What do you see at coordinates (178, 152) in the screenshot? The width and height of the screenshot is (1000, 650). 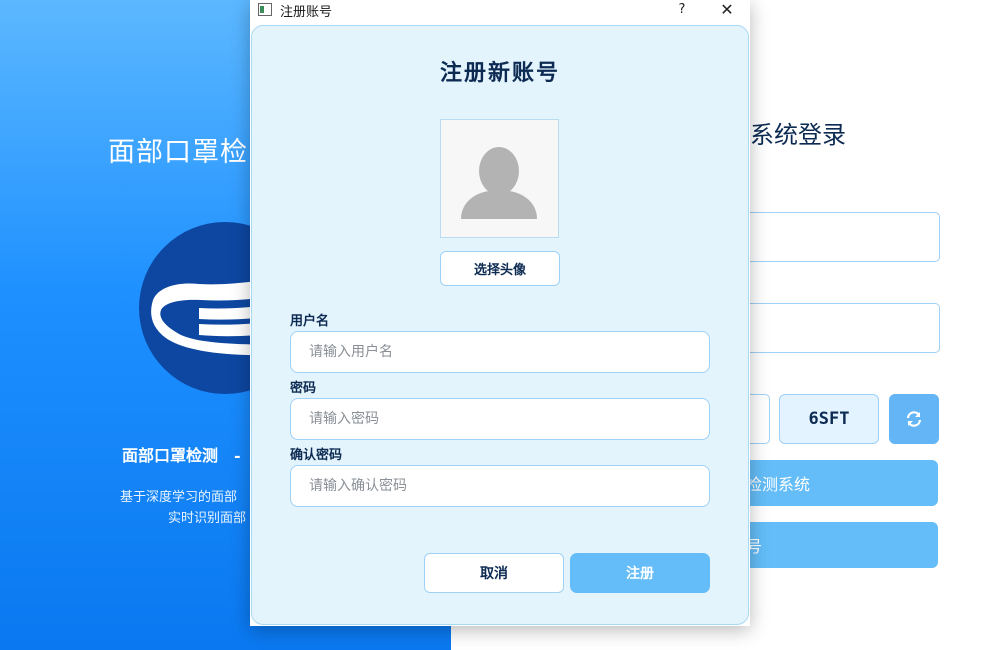 I see `hero-title: 面部口罩检` at bounding box center [178, 152].